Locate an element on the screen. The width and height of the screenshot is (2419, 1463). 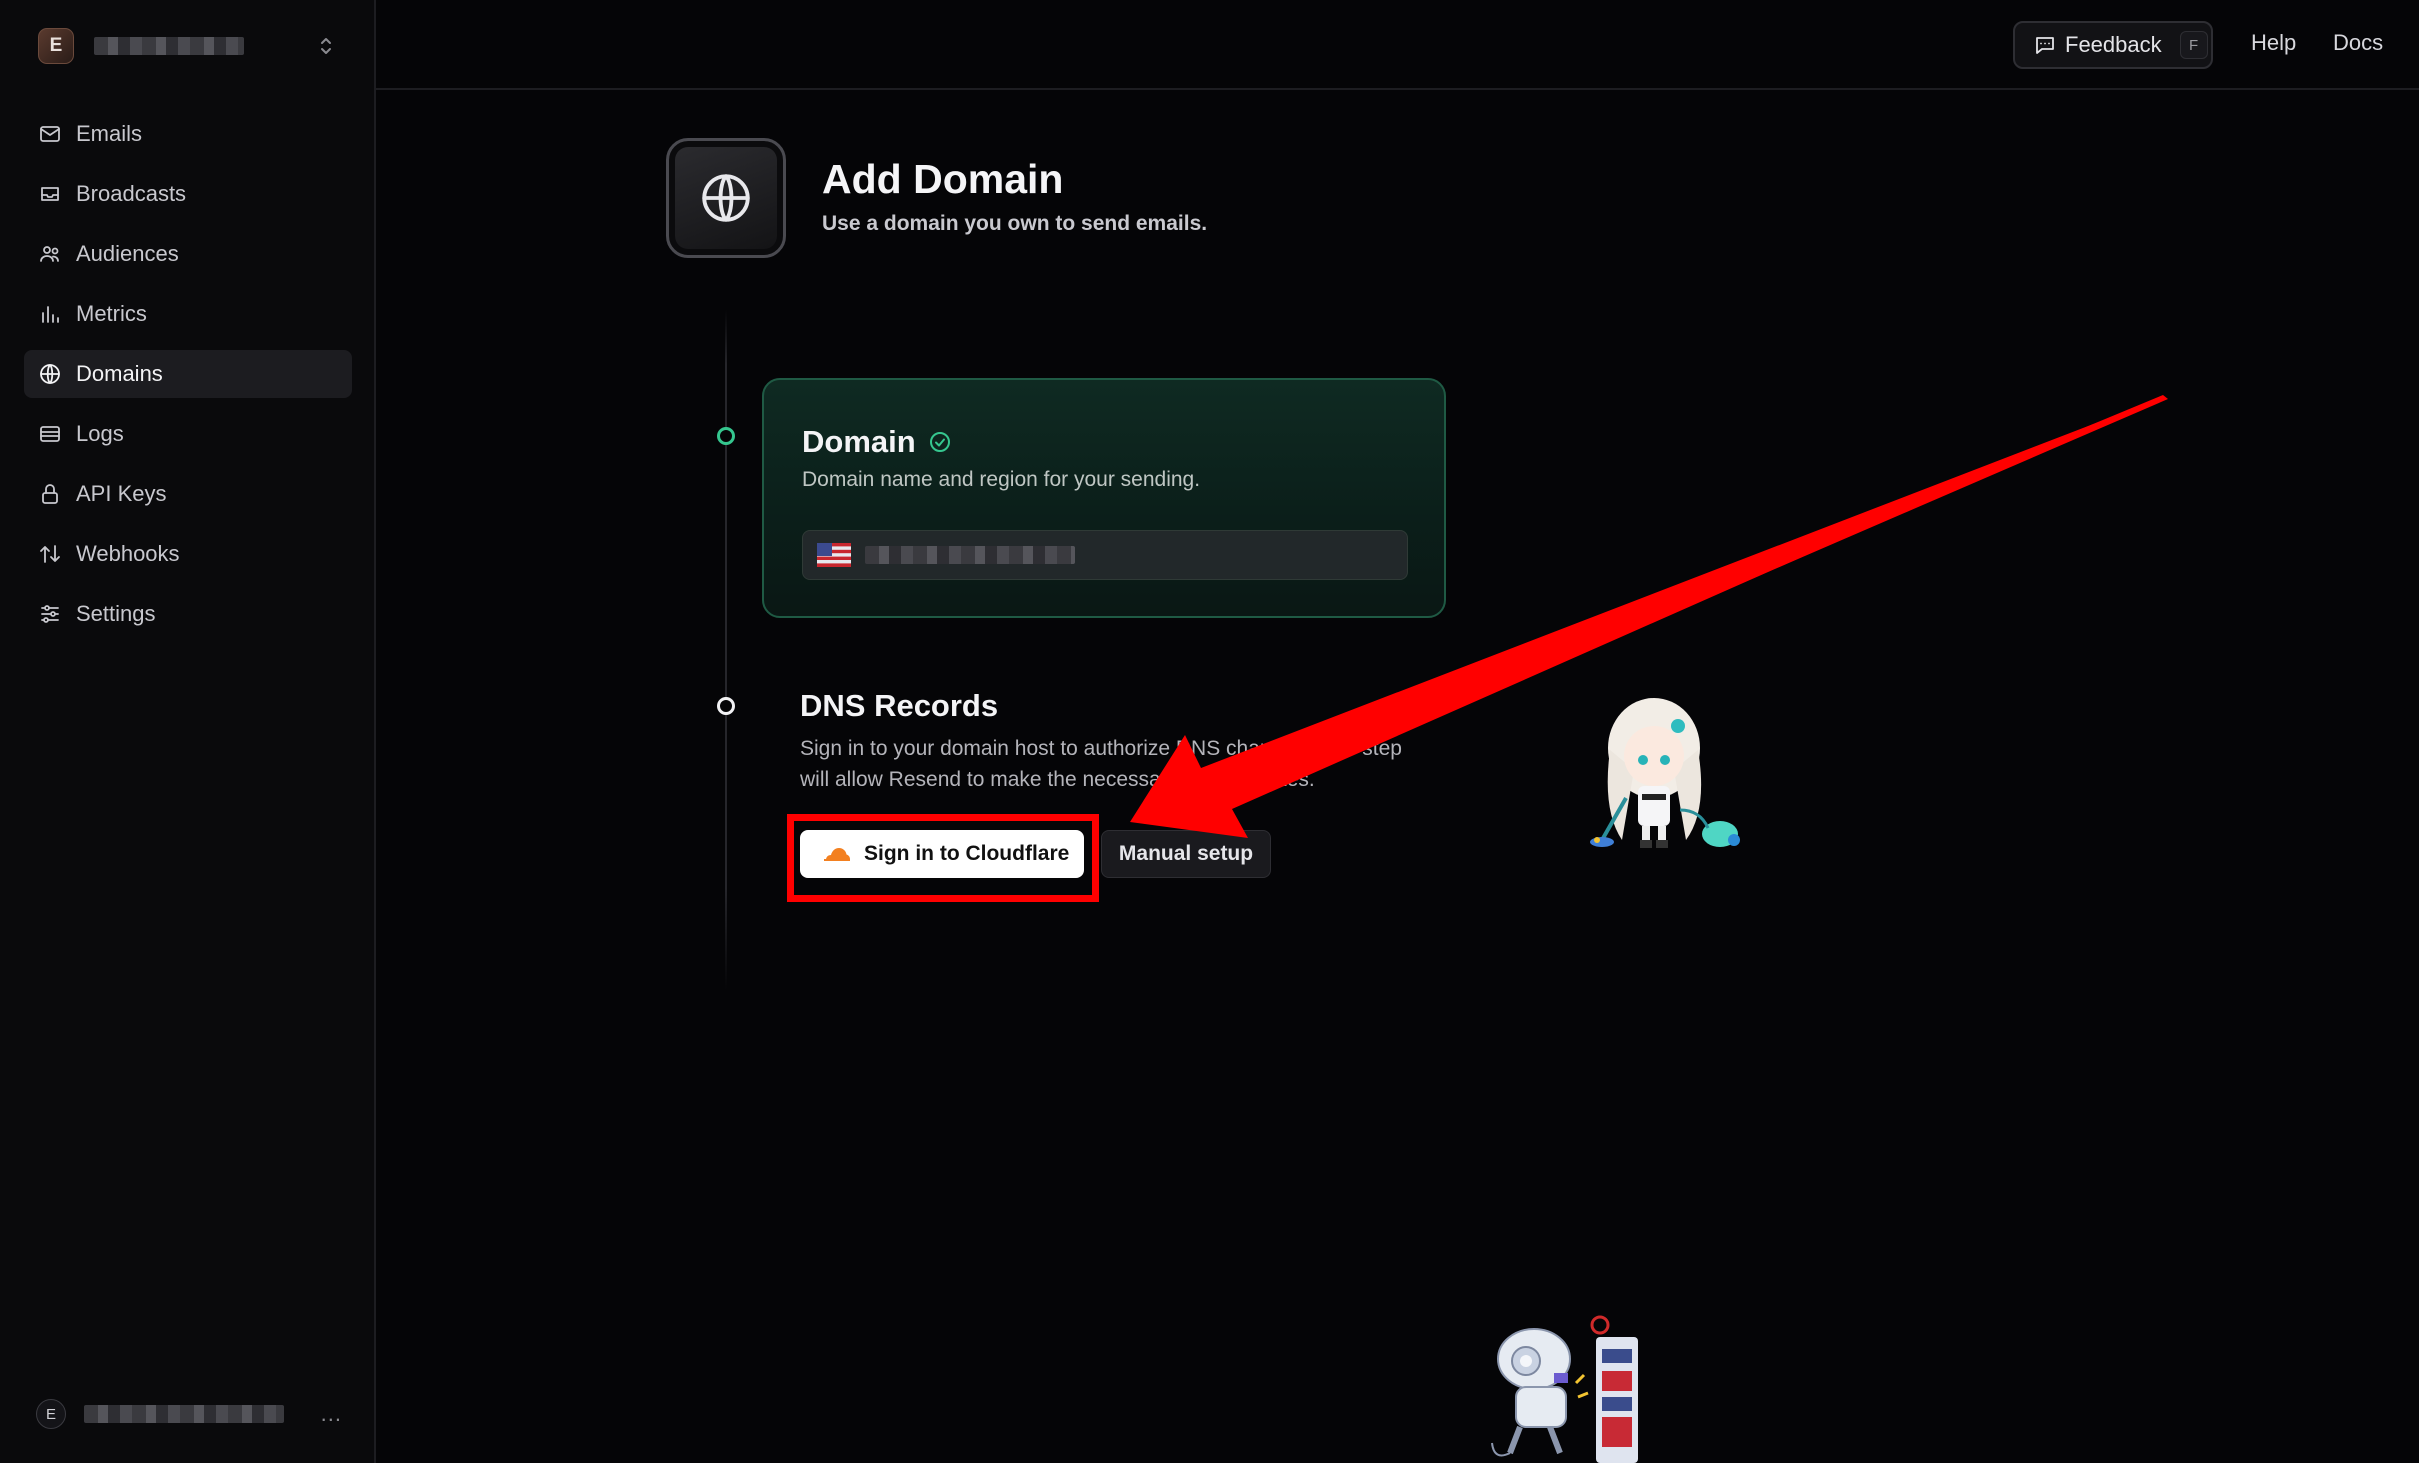
docs-link: Docs is located at coordinates (2358, 43).